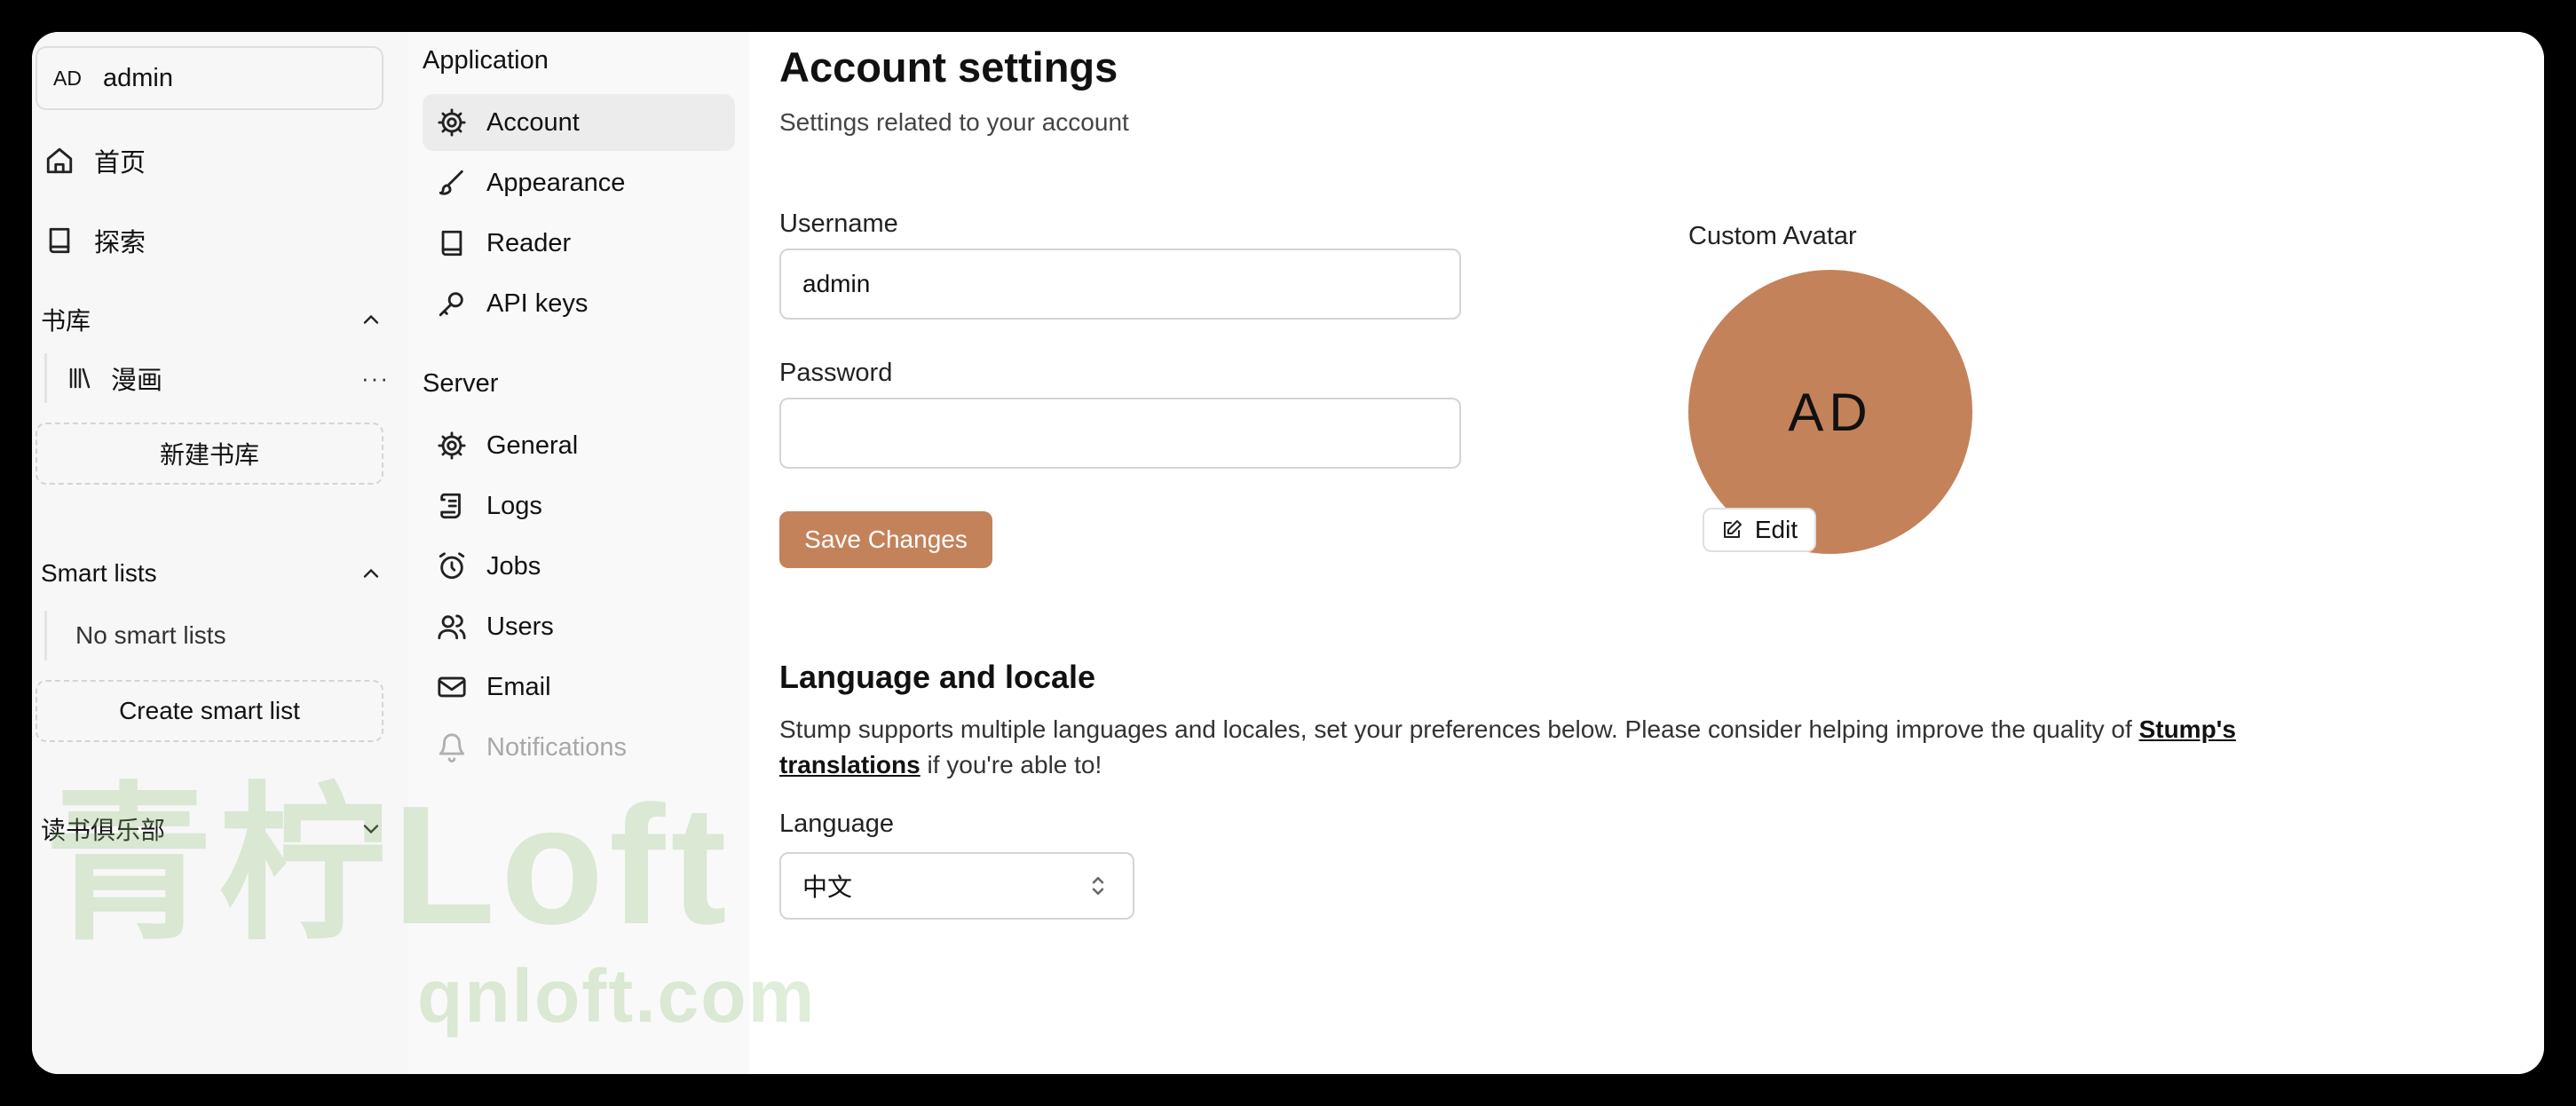  What do you see at coordinates (99, 573) in the screenshot?
I see `smart-lists-title: Smart lists` at bounding box center [99, 573].